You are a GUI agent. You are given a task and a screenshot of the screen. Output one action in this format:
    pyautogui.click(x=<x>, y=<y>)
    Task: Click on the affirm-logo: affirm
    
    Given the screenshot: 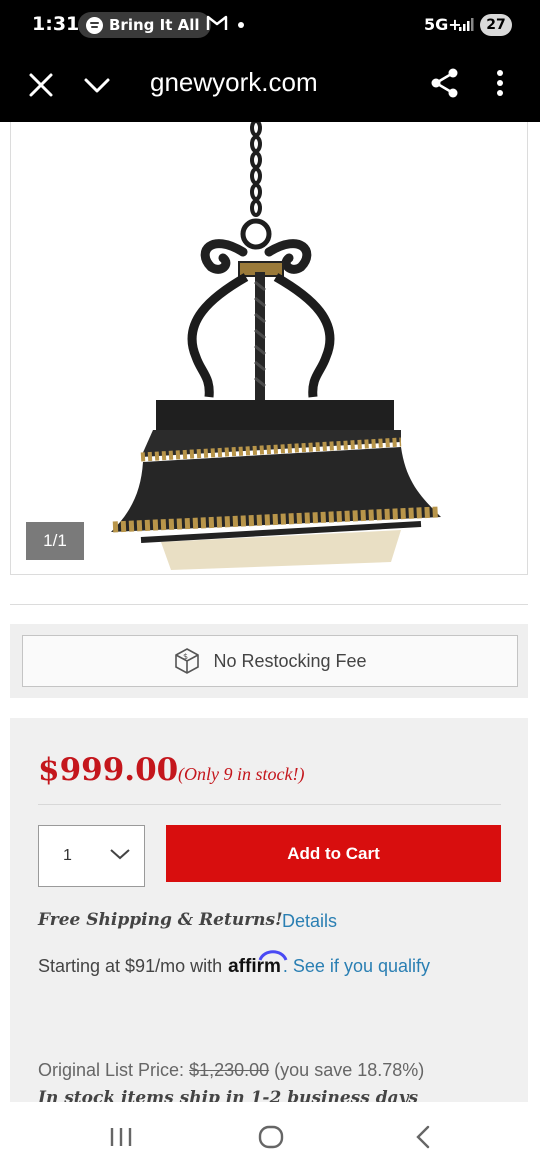 What is the action you would take?
    pyautogui.click(x=258, y=964)
    